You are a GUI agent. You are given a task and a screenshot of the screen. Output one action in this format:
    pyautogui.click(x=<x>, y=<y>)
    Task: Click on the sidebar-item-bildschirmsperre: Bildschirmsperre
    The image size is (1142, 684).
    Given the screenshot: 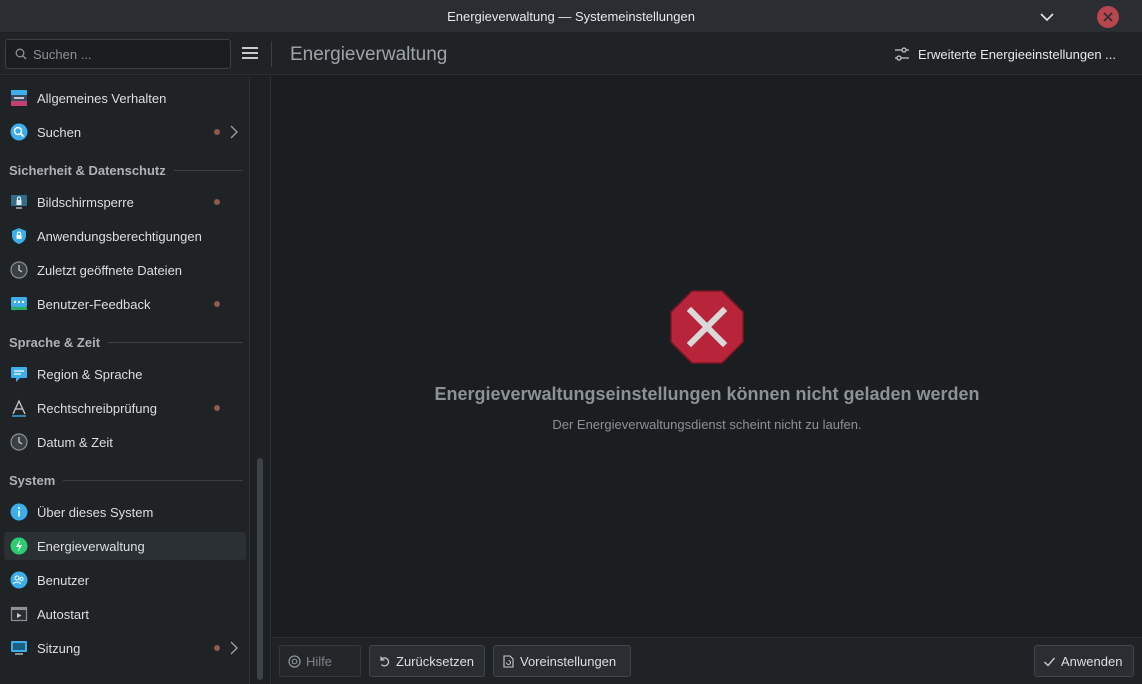 What is the action you would take?
    pyautogui.click(x=125, y=202)
    